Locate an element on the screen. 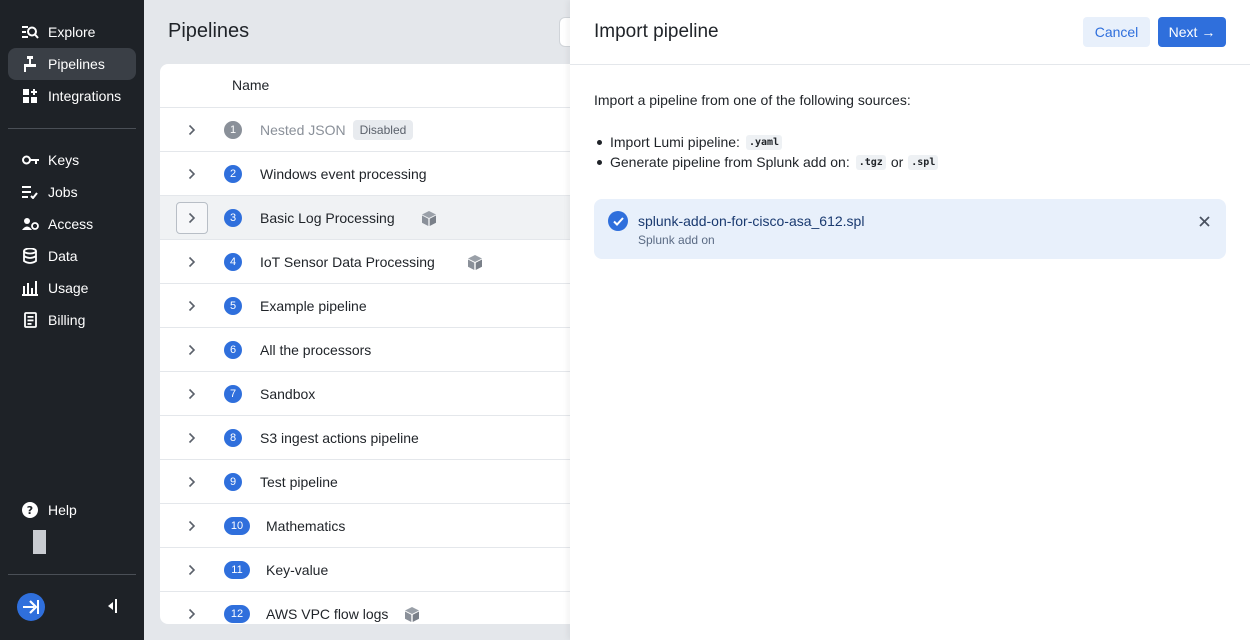 This screenshot has width=1250, height=640. table-row: 4 IoT Sensor Data Processing is located at coordinates (365, 262).